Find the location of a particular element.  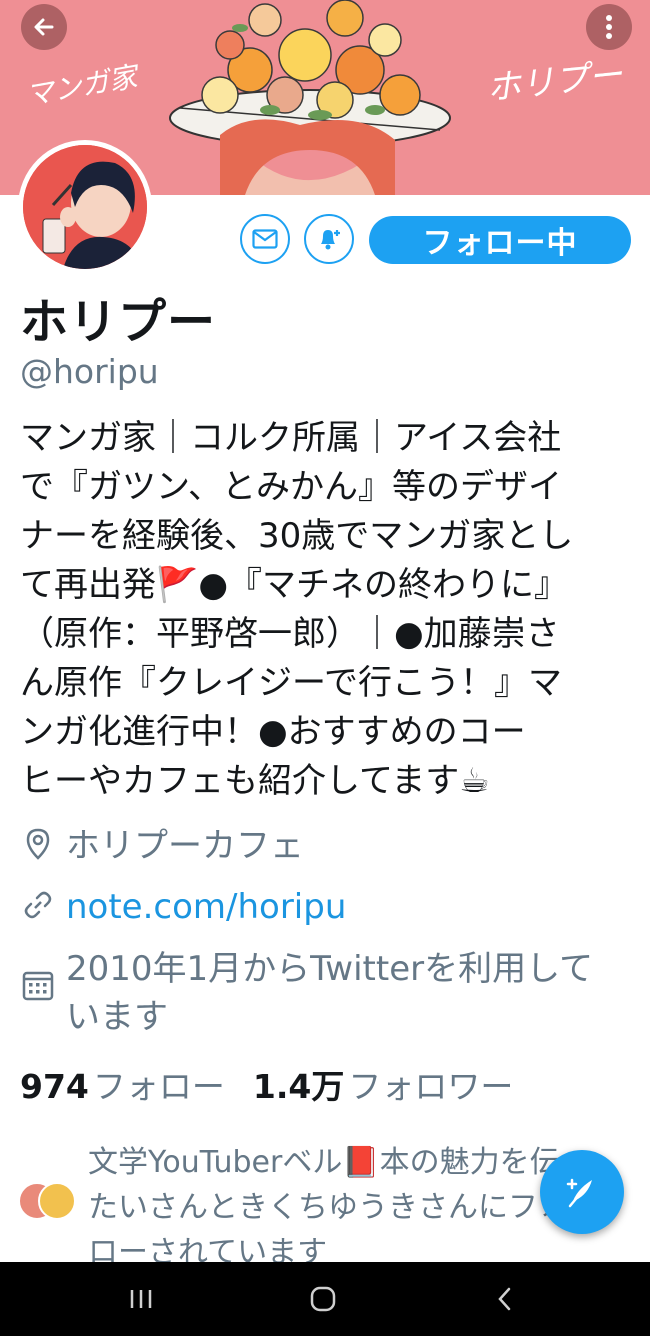

profile-avatar is located at coordinates (85, 207).